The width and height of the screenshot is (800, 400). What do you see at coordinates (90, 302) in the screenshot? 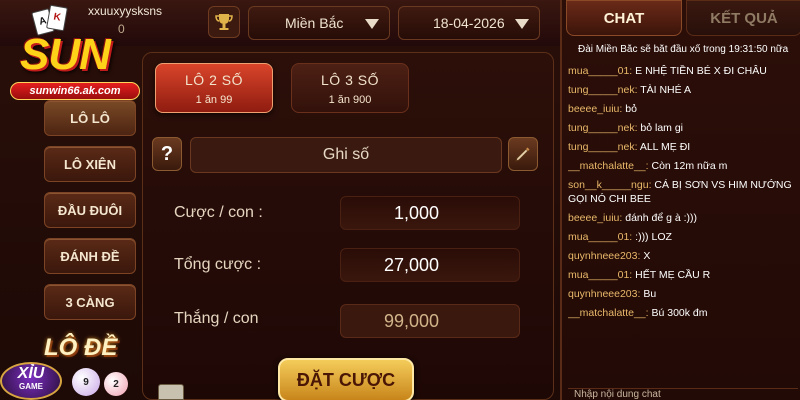
I see `sidebar-item-3-cang: 3 CÀNG` at bounding box center [90, 302].